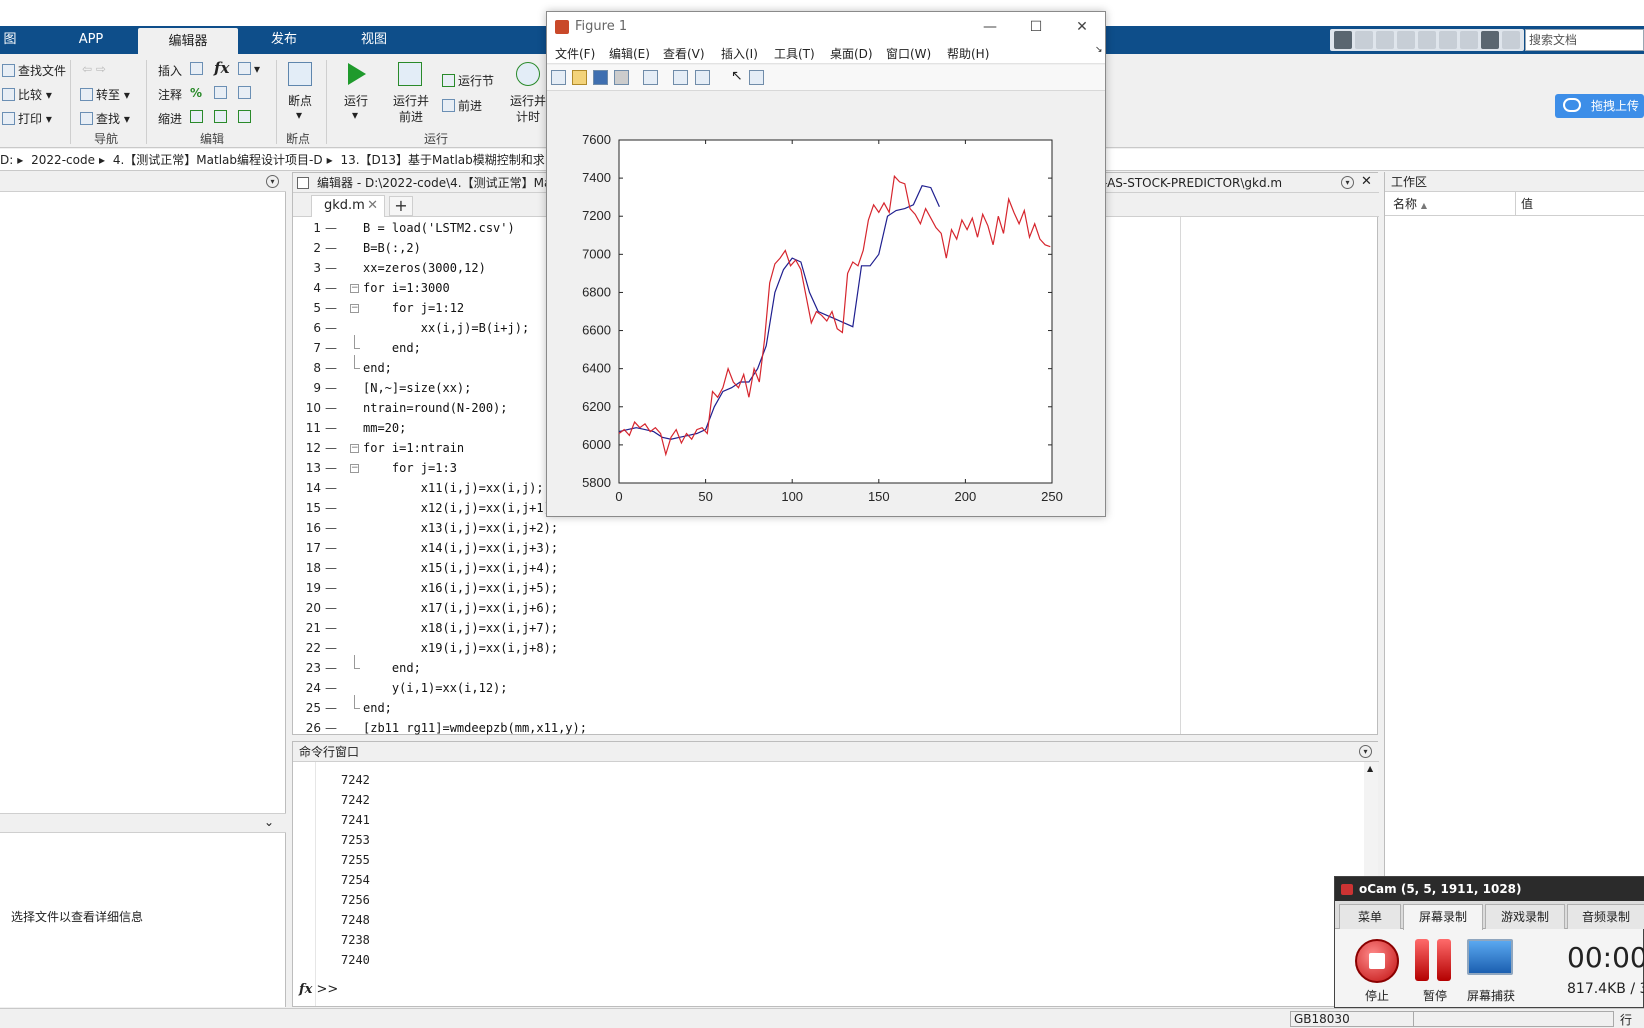  I want to click on advance-button: 前进, so click(462, 105).